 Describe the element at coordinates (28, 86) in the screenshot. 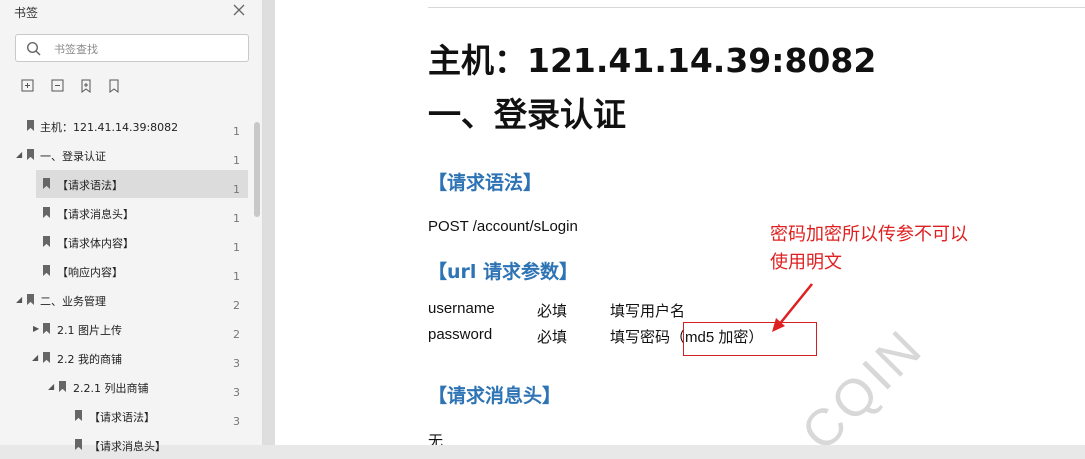

I see `expand-all-icon` at that location.